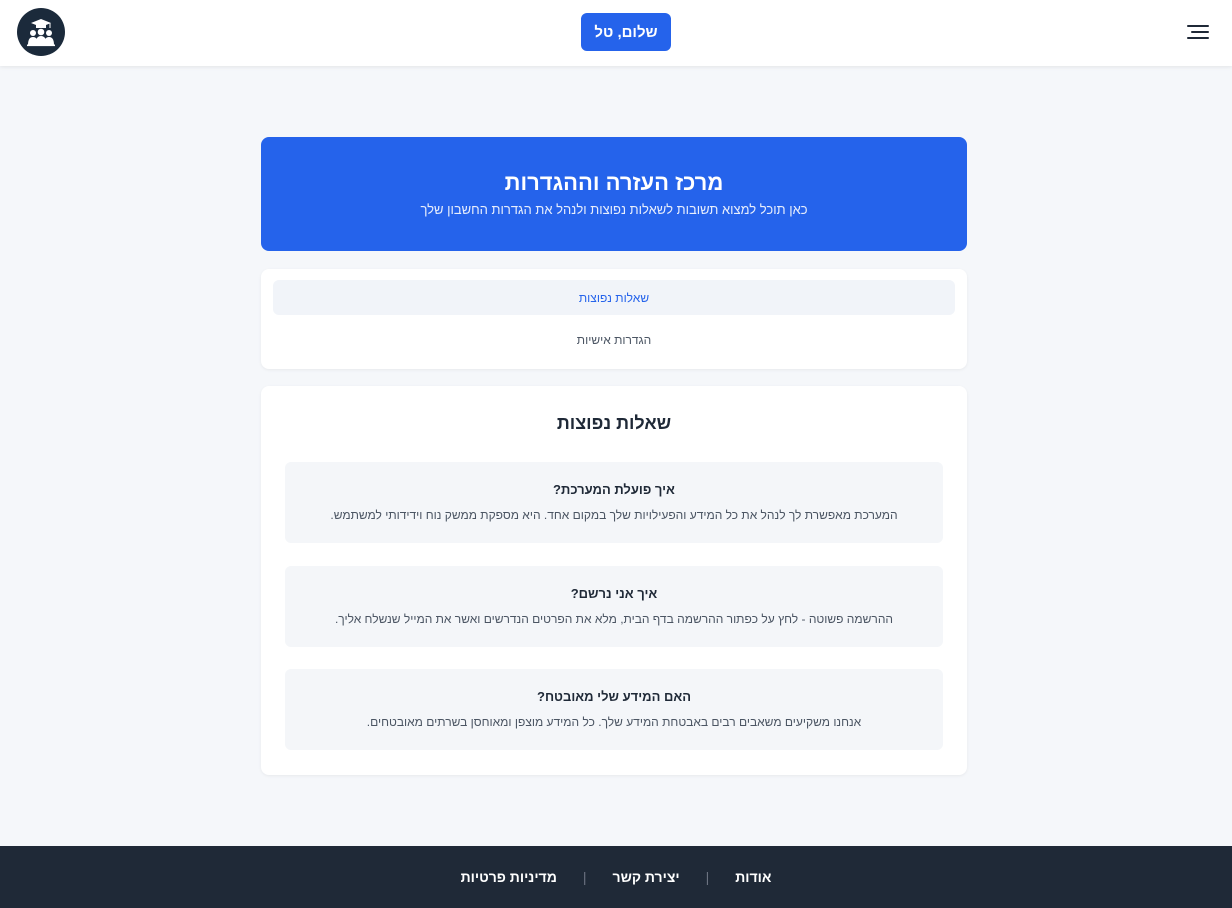 This screenshot has width=1232, height=908. Describe the element at coordinates (614, 297) in the screenshot. I see `tab-faq: שאלות נפוצות` at that location.